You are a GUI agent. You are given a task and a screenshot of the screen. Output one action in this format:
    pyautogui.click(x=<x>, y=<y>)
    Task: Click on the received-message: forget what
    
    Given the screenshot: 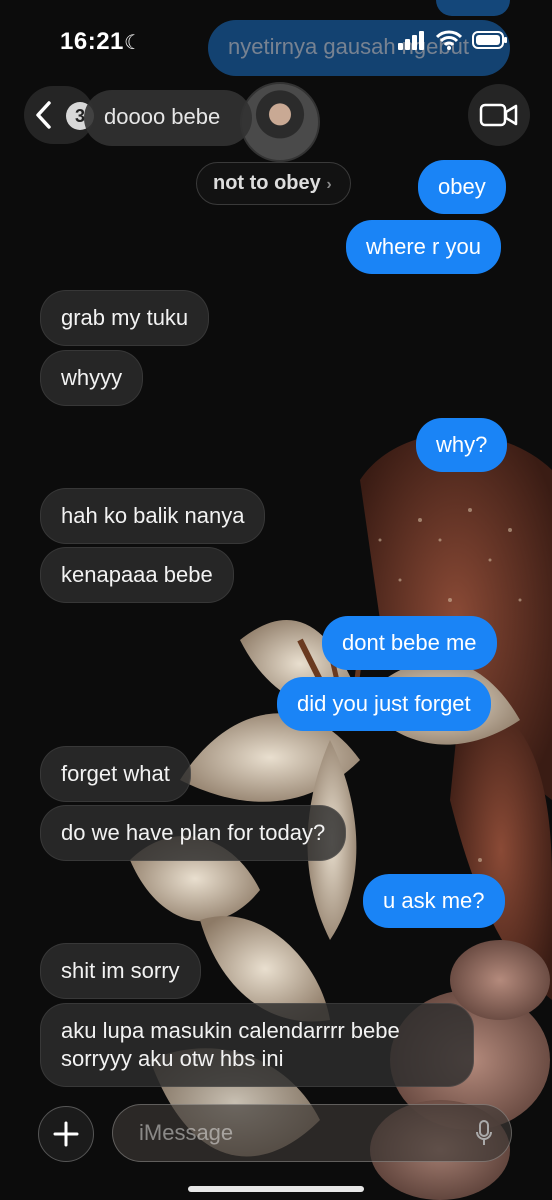 What is the action you would take?
    pyautogui.click(x=115, y=774)
    